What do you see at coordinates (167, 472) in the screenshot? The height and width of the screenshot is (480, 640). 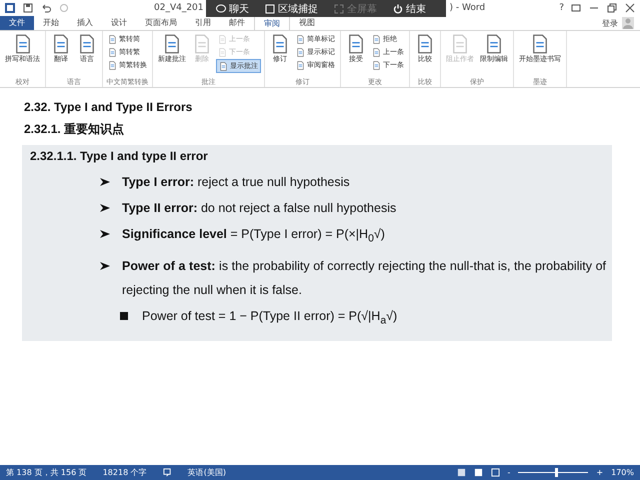 I see `proofing-icon` at bounding box center [167, 472].